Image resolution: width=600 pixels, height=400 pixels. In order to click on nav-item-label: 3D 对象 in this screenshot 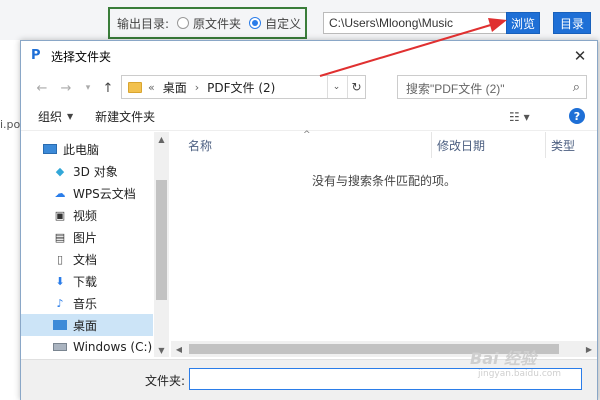, I will do `click(95, 171)`.